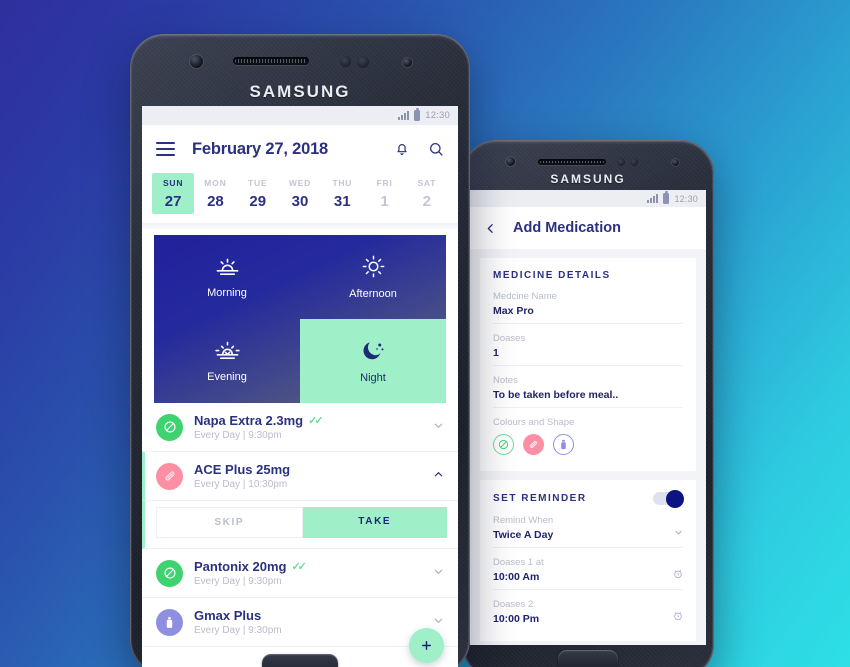  Describe the element at coordinates (227, 277) in the screenshot. I see `time-of-day-morning: Morning` at that location.